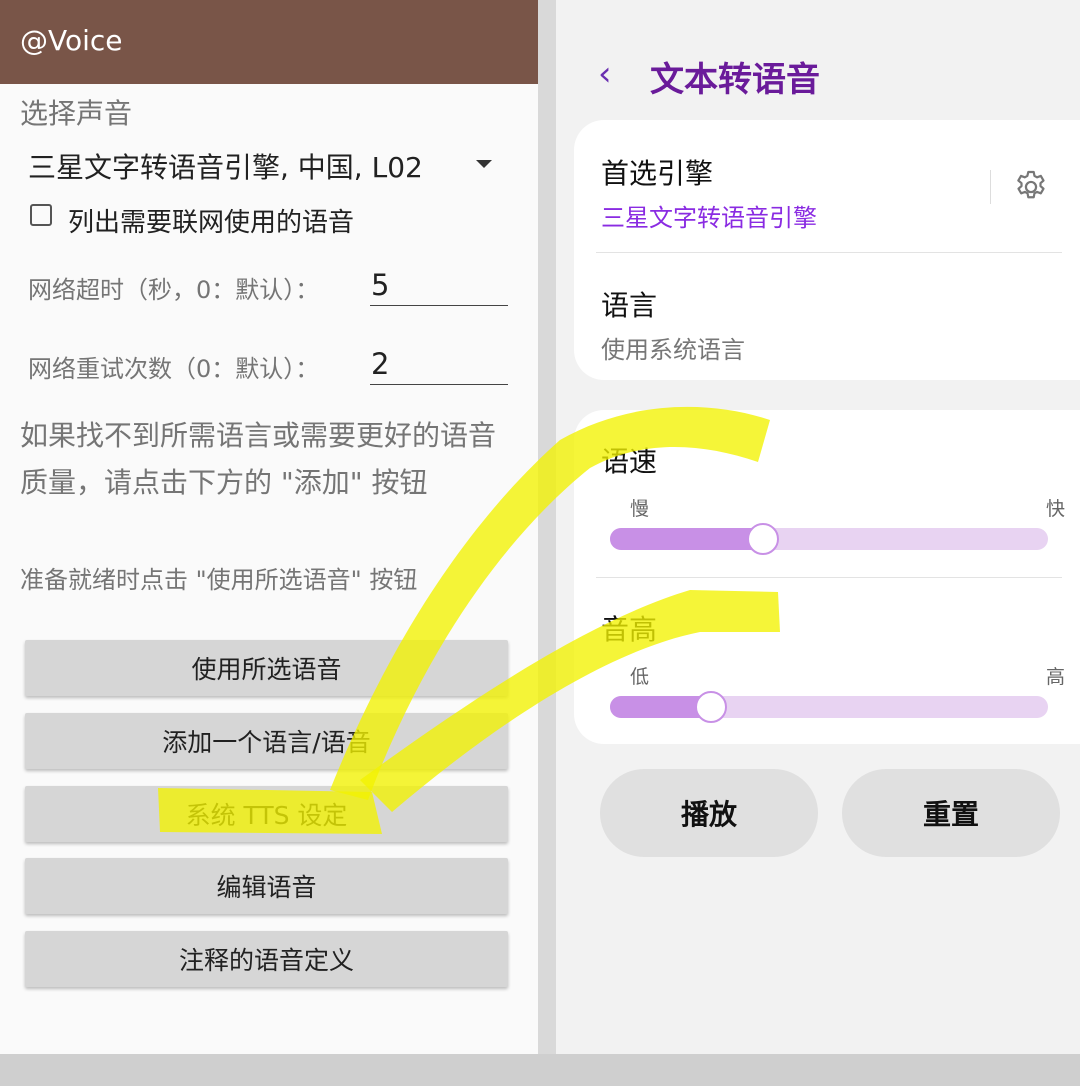  Describe the element at coordinates (640, 509) in the screenshot. I see `speech-rate-min-label: 慢` at that location.